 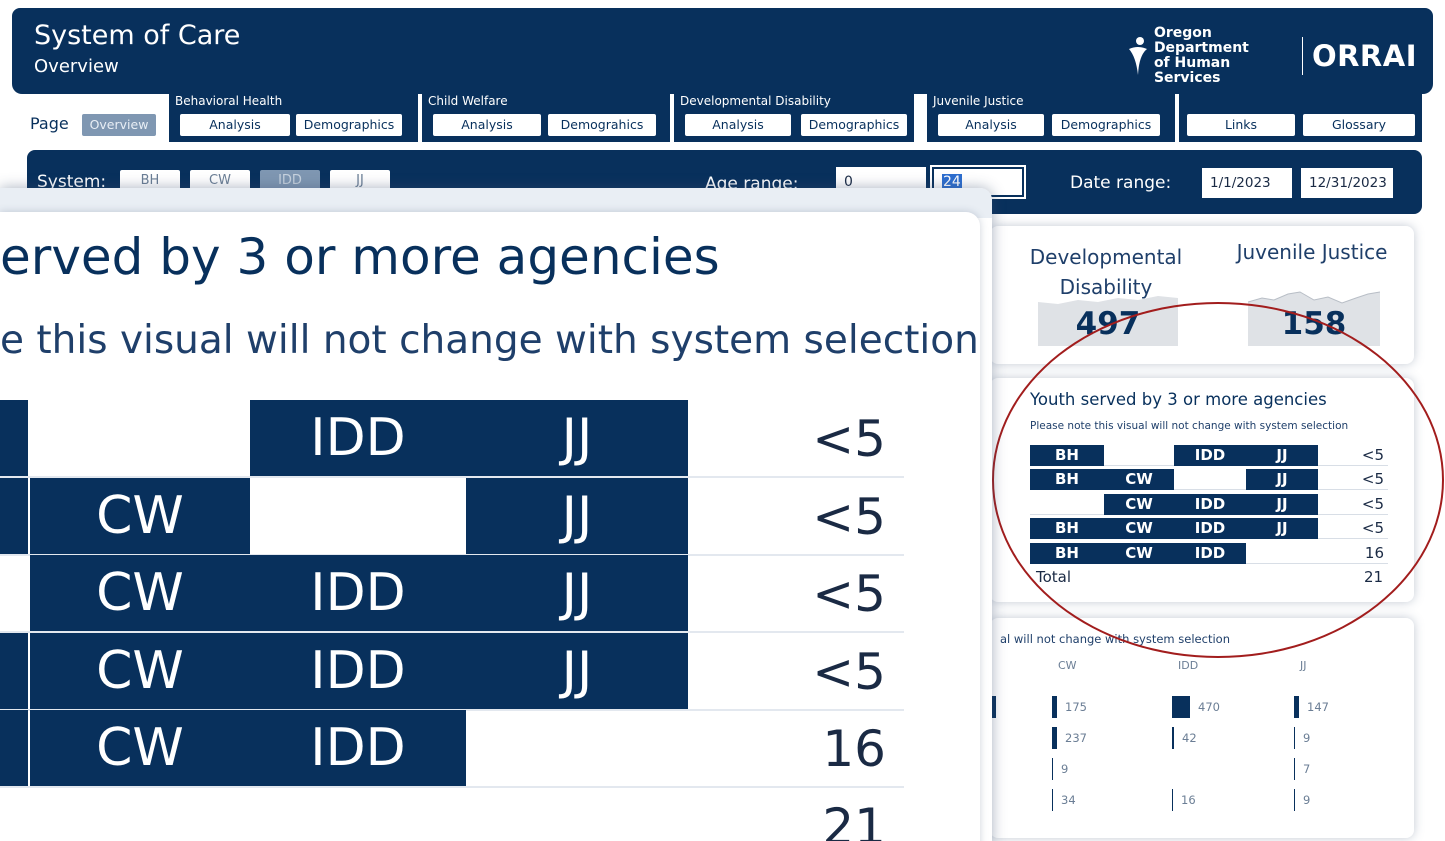 I want to click on kpi-dd-title-line1: Developmental, so click(x=1106, y=257).